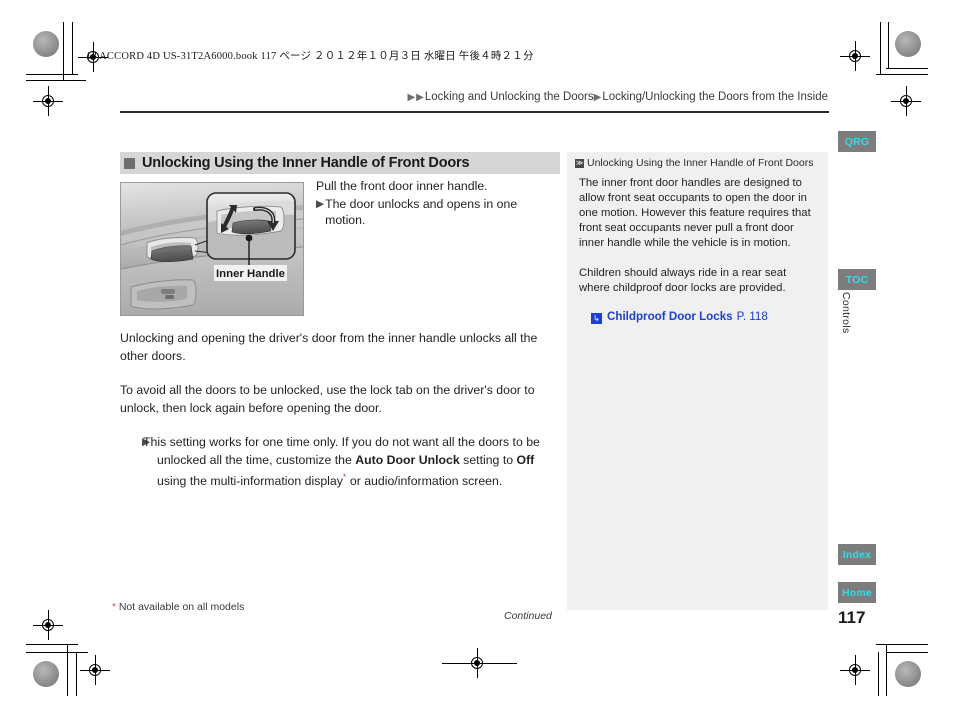 Image resolution: width=954 pixels, height=718 pixels. What do you see at coordinates (857, 554) in the screenshot?
I see `nav-tab-index: Index` at bounding box center [857, 554].